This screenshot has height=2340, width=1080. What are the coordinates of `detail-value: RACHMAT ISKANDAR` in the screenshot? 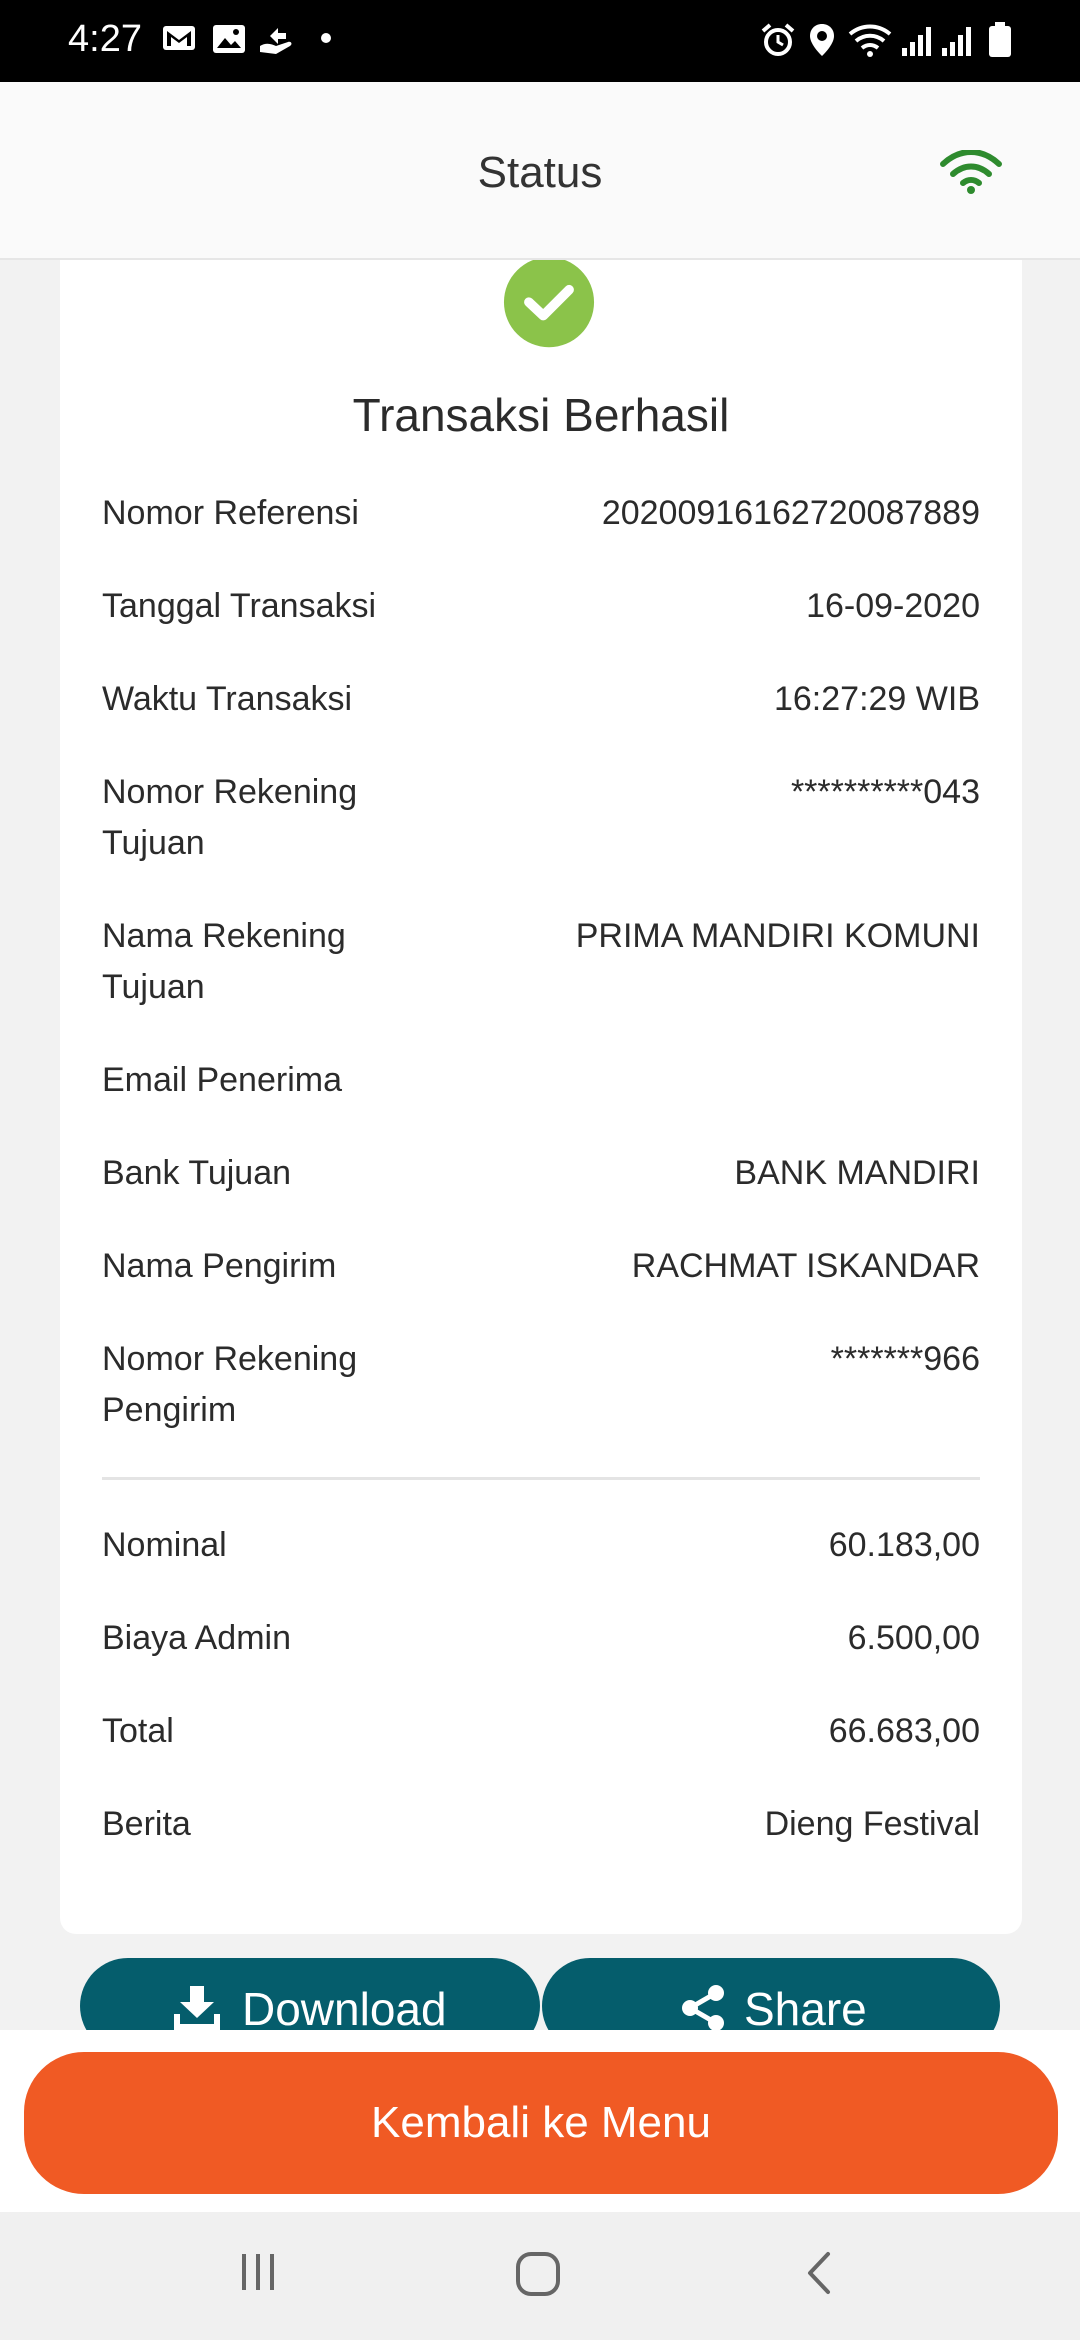 It's located at (805, 1266).